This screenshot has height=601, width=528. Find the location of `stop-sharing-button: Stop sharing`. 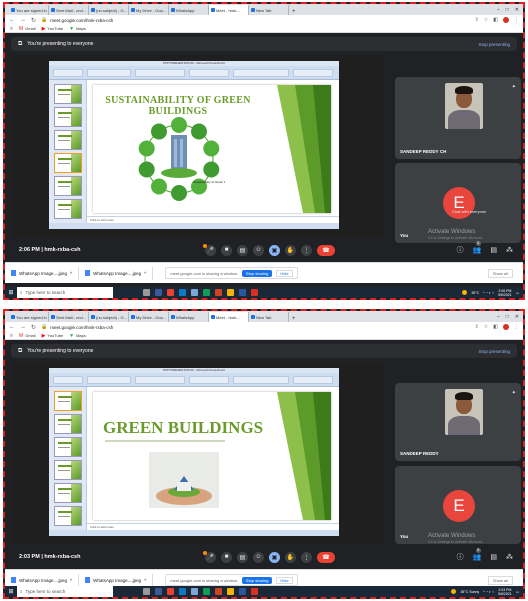

stop-sharing-button: Stop sharing is located at coordinates (257, 273).